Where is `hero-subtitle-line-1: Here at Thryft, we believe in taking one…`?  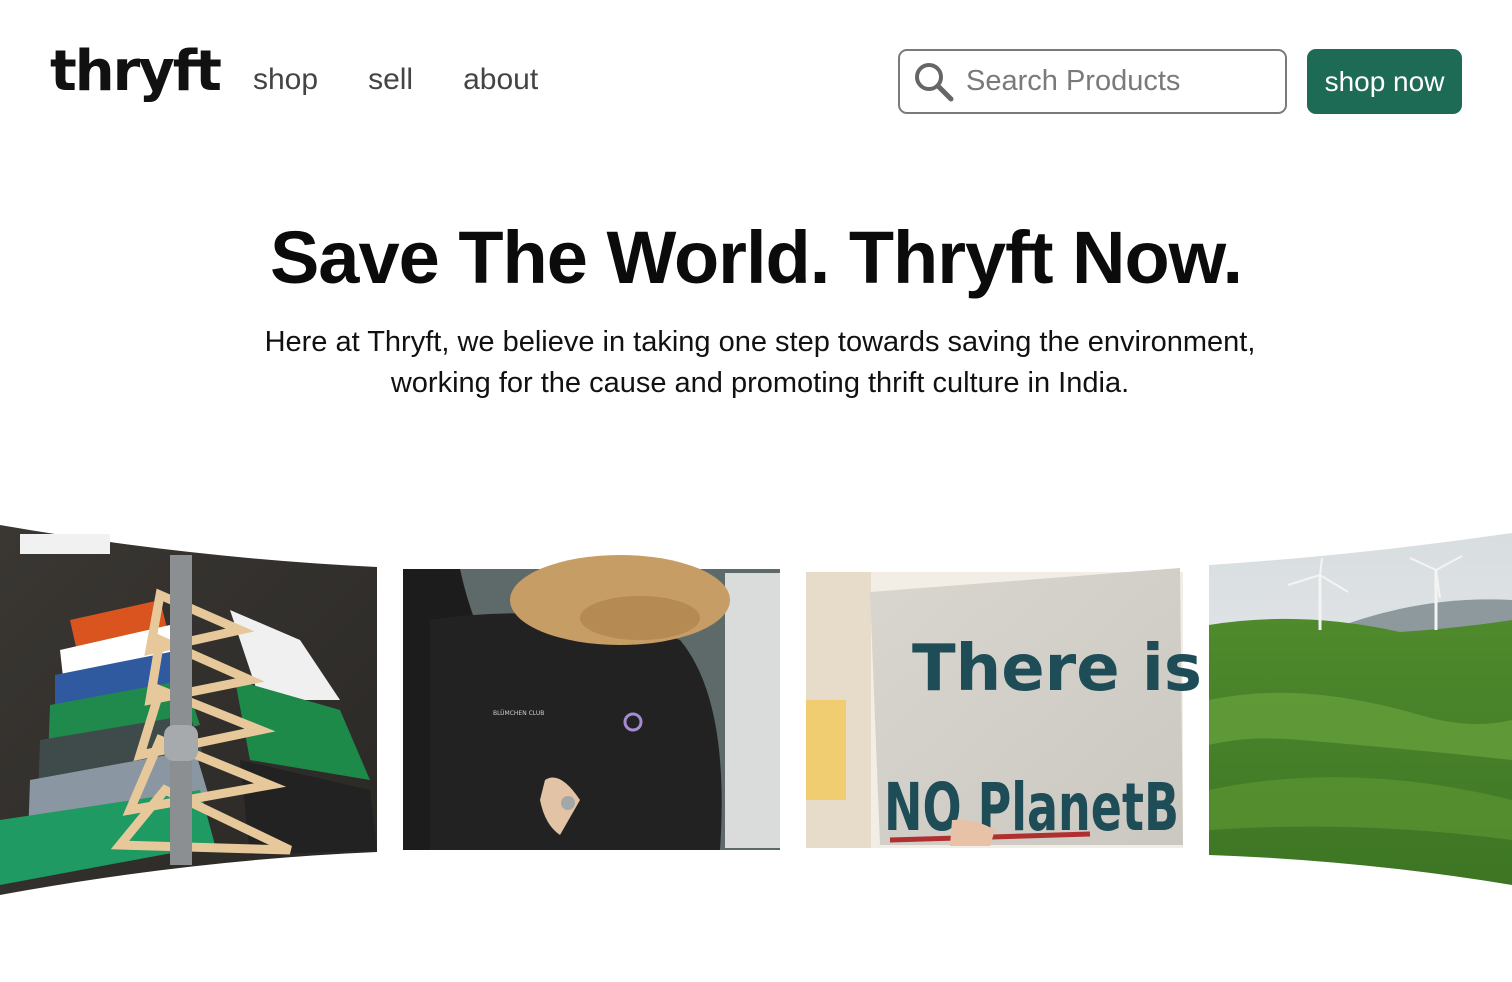
hero-subtitle-line-1: Here at Thryft, we believe in taking one… is located at coordinates (760, 342).